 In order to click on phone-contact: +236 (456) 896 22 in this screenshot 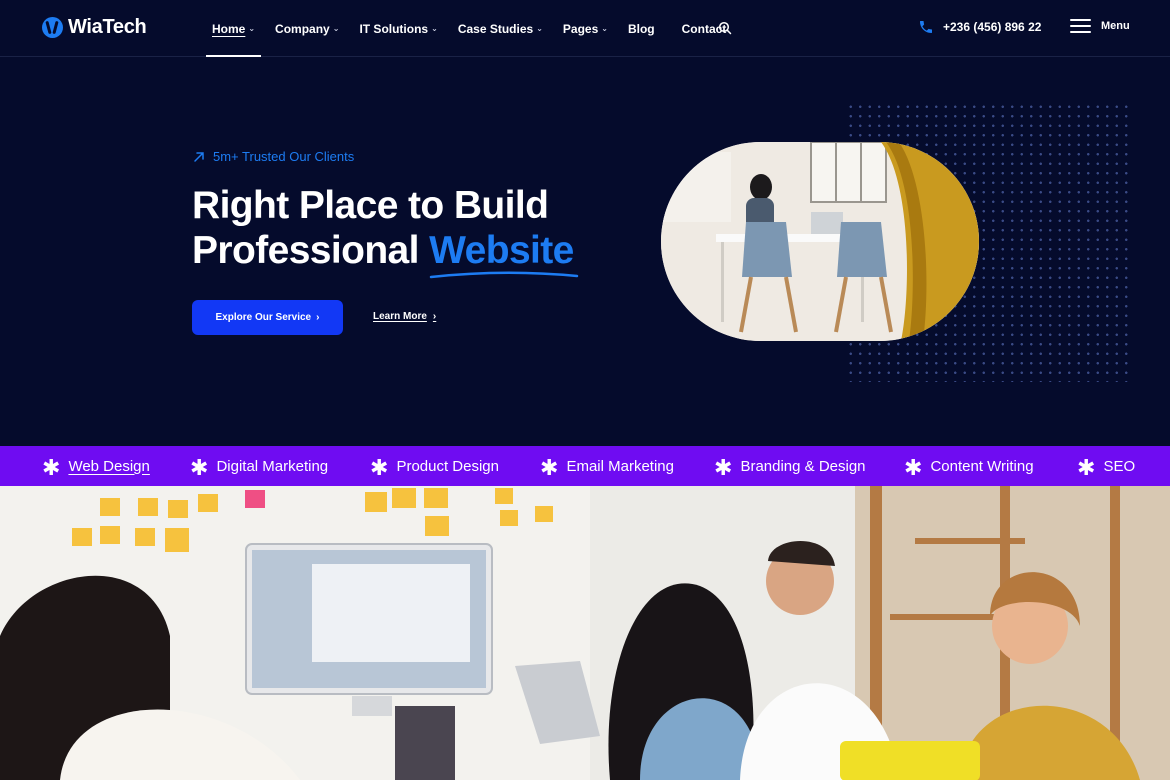, I will do `click(979, 27)`.